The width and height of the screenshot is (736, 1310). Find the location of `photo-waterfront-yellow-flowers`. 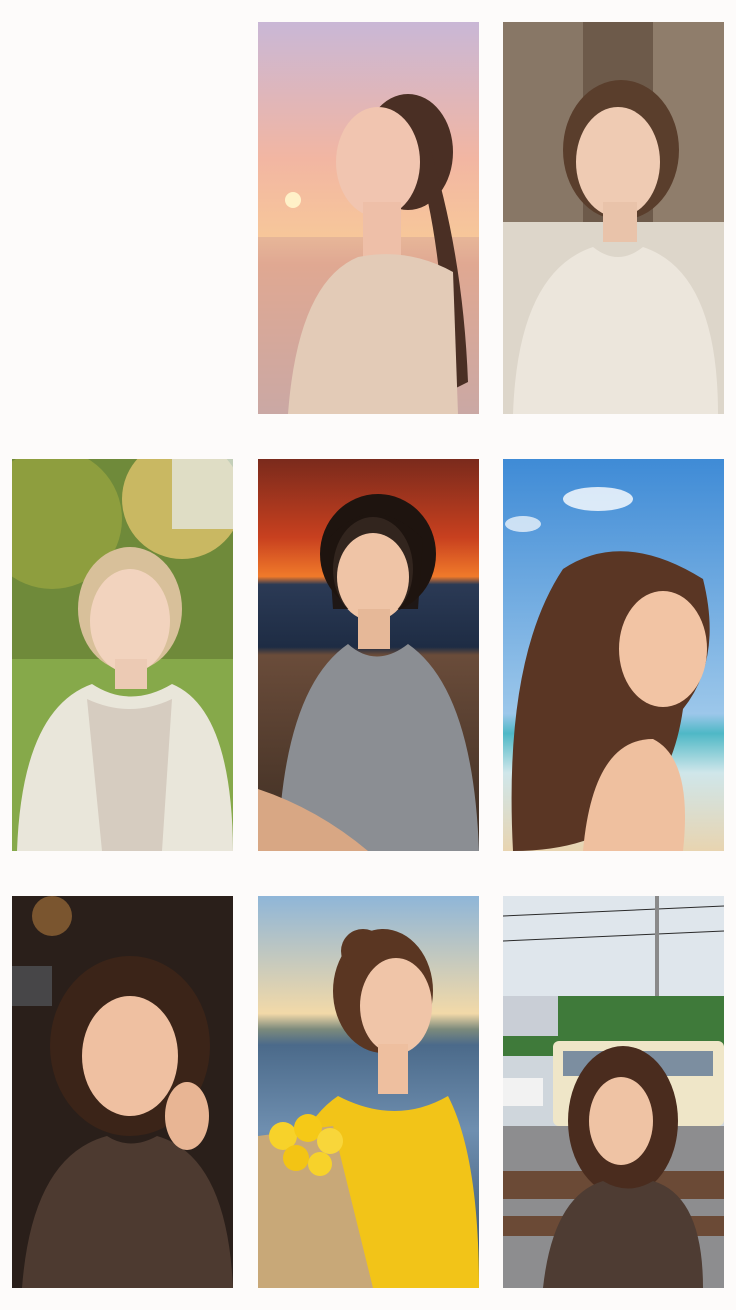

photo-waterfront-yellow-flowers is located at coordinates (368, 1092).